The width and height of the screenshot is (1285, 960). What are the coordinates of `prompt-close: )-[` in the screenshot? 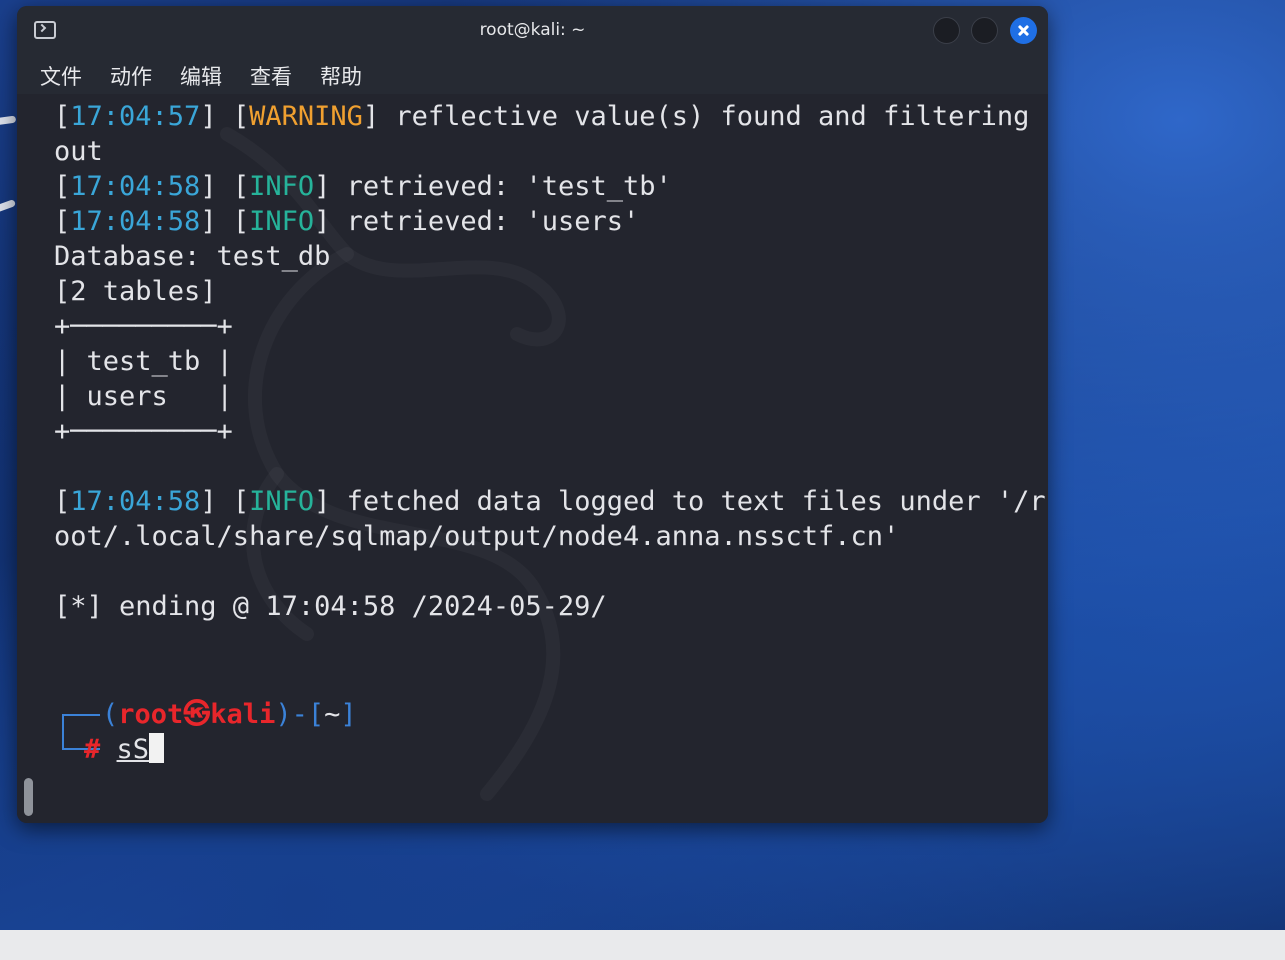 It's located at (300, 714).